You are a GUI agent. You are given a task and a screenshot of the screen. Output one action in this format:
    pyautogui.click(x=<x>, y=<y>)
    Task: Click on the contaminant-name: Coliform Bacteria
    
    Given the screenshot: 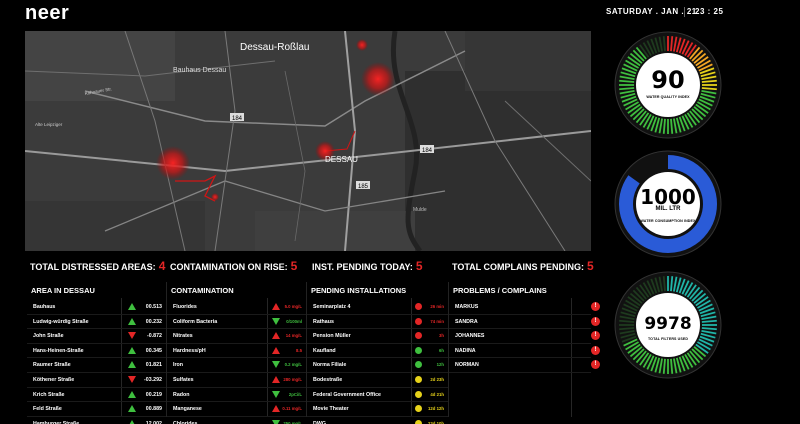 What is the action you would take?
    pyautogui.click(x=195, y=321)
    